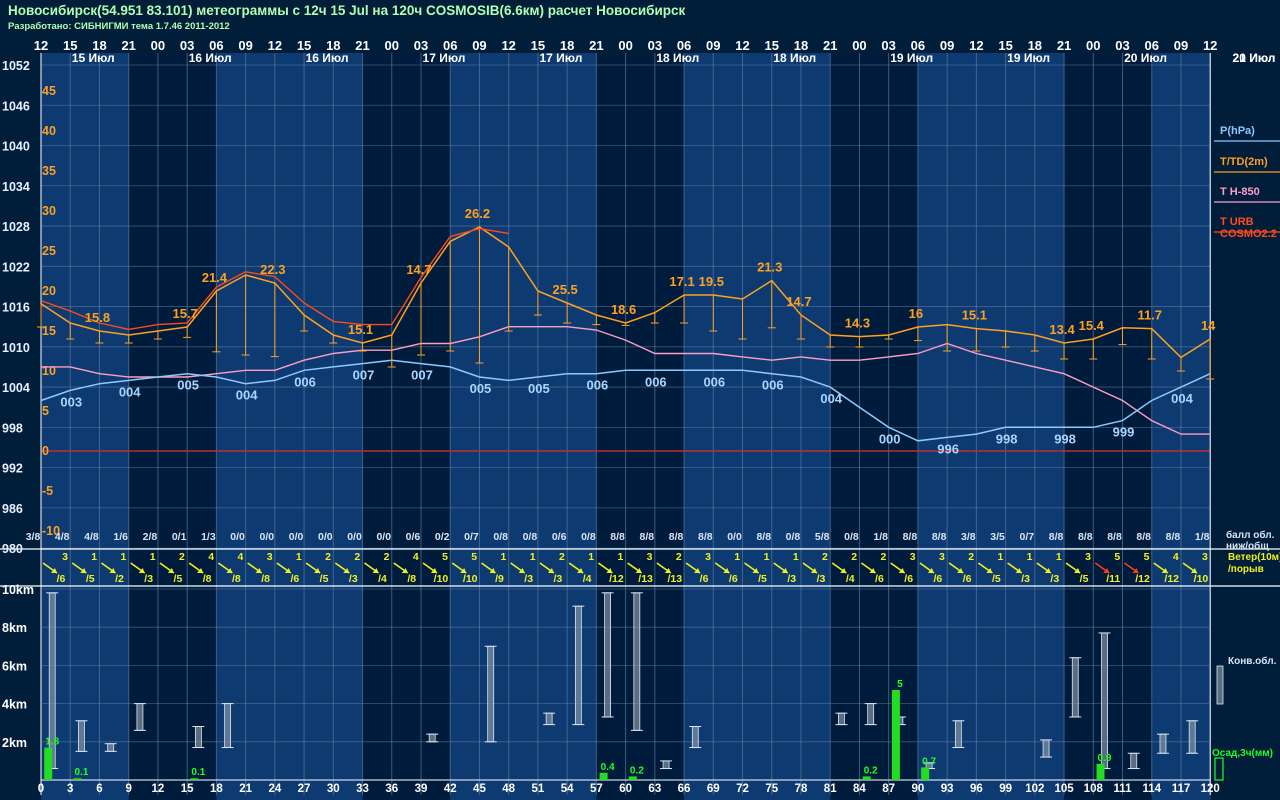 The image size is (1280, 800). Describe the element at coordinates (911, 58) in the screenshot. I see `day-label: 19 Июл` at that location.